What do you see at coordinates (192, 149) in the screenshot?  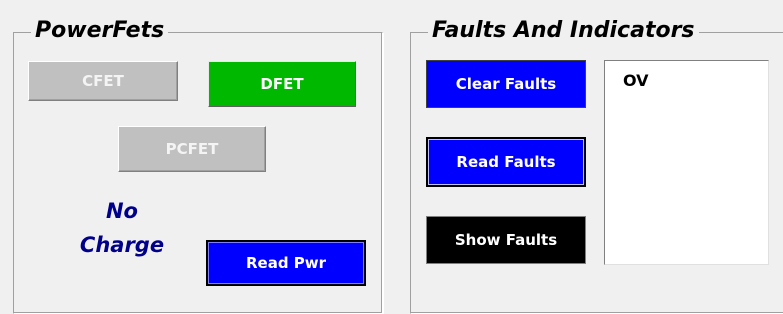 I see `pcfet-button: PCFET` at bounding box center [192, 149].